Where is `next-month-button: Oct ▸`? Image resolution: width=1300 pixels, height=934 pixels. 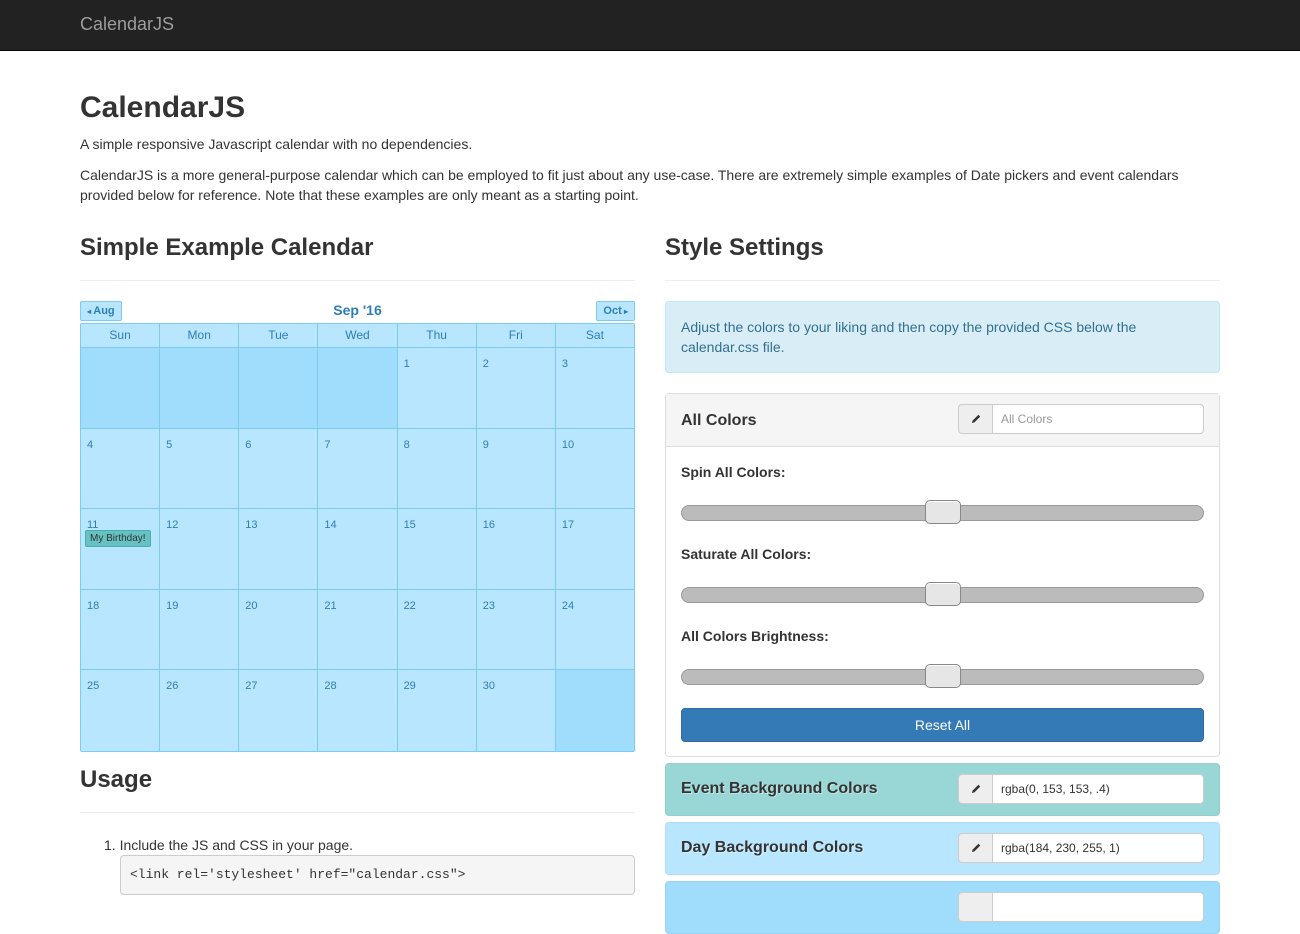 next-month-button: Oct ▸ is located at coordinates (615, 311).